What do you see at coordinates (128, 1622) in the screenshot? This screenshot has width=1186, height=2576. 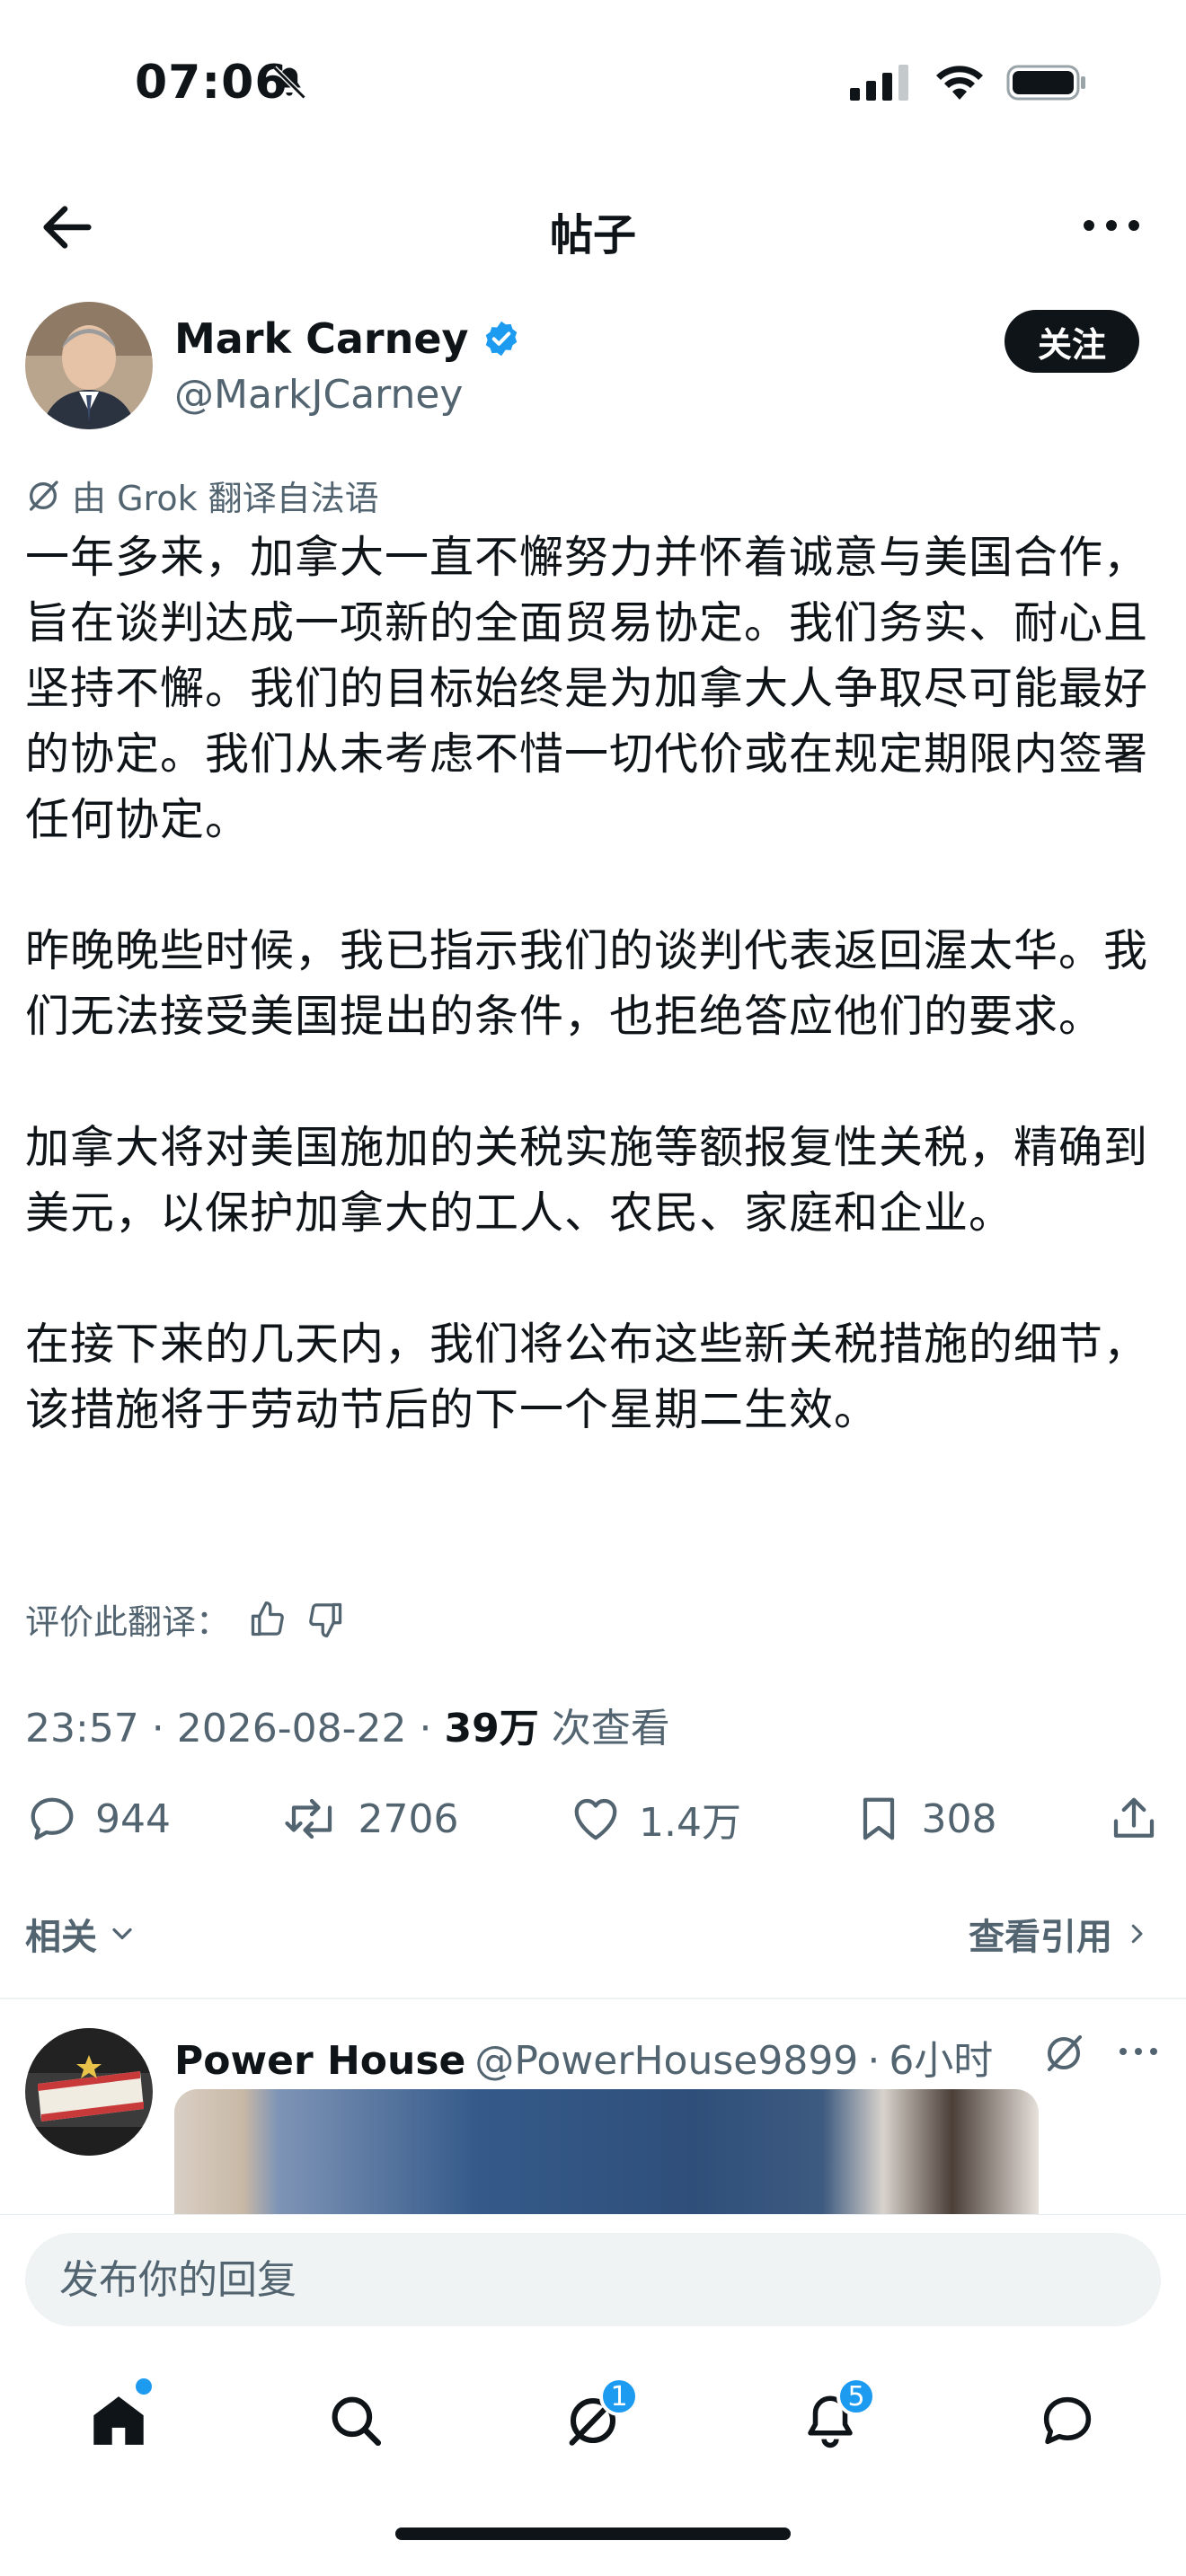 I see `rate-translation-label: 评价此翻译：` at bounding box center [128, 1622].